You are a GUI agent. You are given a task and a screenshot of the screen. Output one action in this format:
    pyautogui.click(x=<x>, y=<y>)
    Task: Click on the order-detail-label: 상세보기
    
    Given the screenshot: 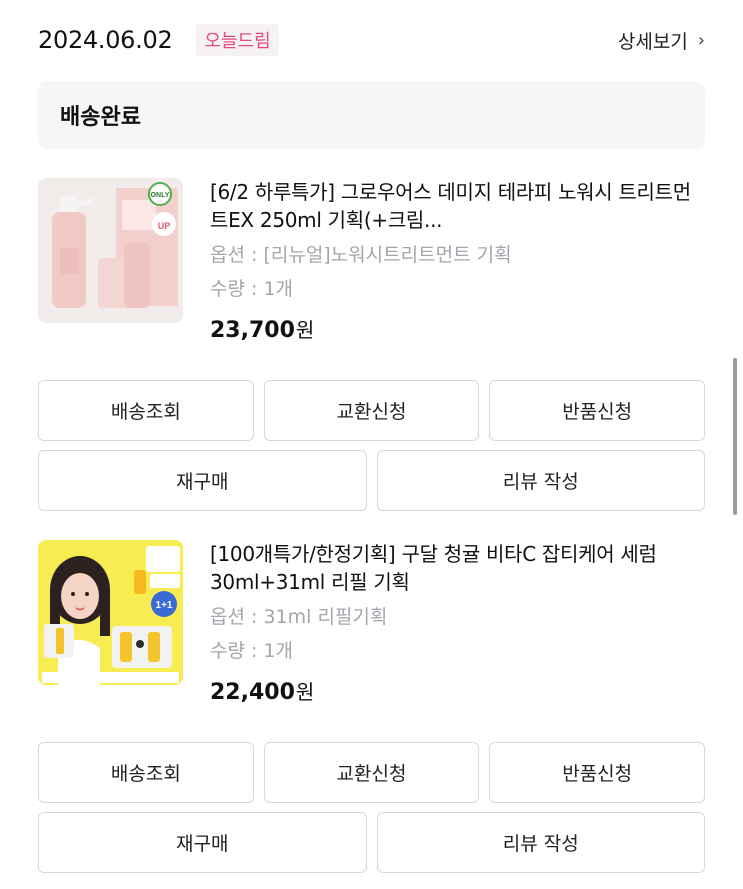 What is the action you would take?
    pyautogui.click(x=652, y=41)
    